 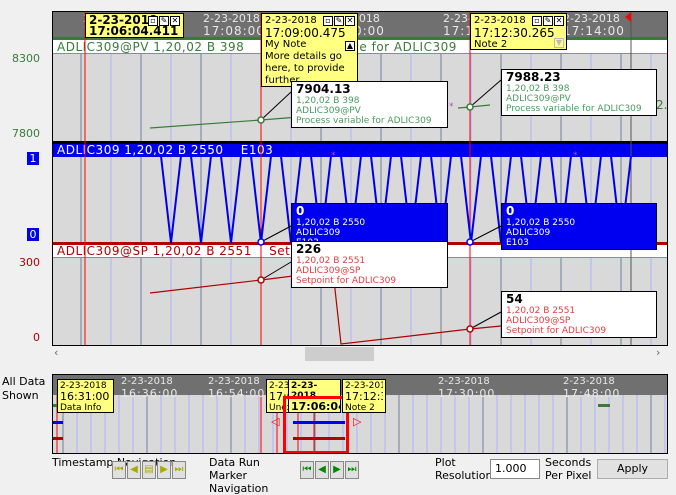 What do you see at coordinates (319, 438) in the screenshot?
I see `selection-sp-segment` at bounding box center [319, 438].